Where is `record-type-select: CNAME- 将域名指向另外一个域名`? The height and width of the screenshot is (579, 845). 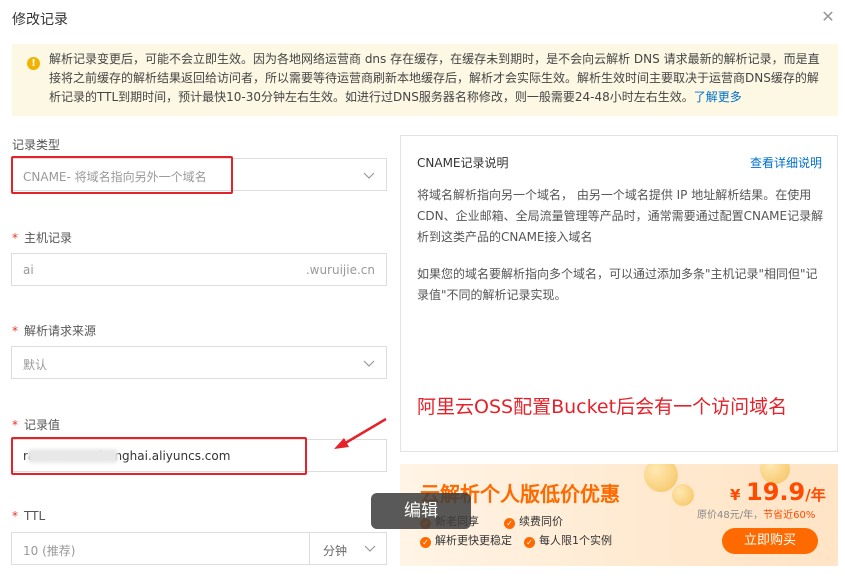 record-type-select: CNAME- 将域名指向另外一个域名 is located at coordinates (199, 174).